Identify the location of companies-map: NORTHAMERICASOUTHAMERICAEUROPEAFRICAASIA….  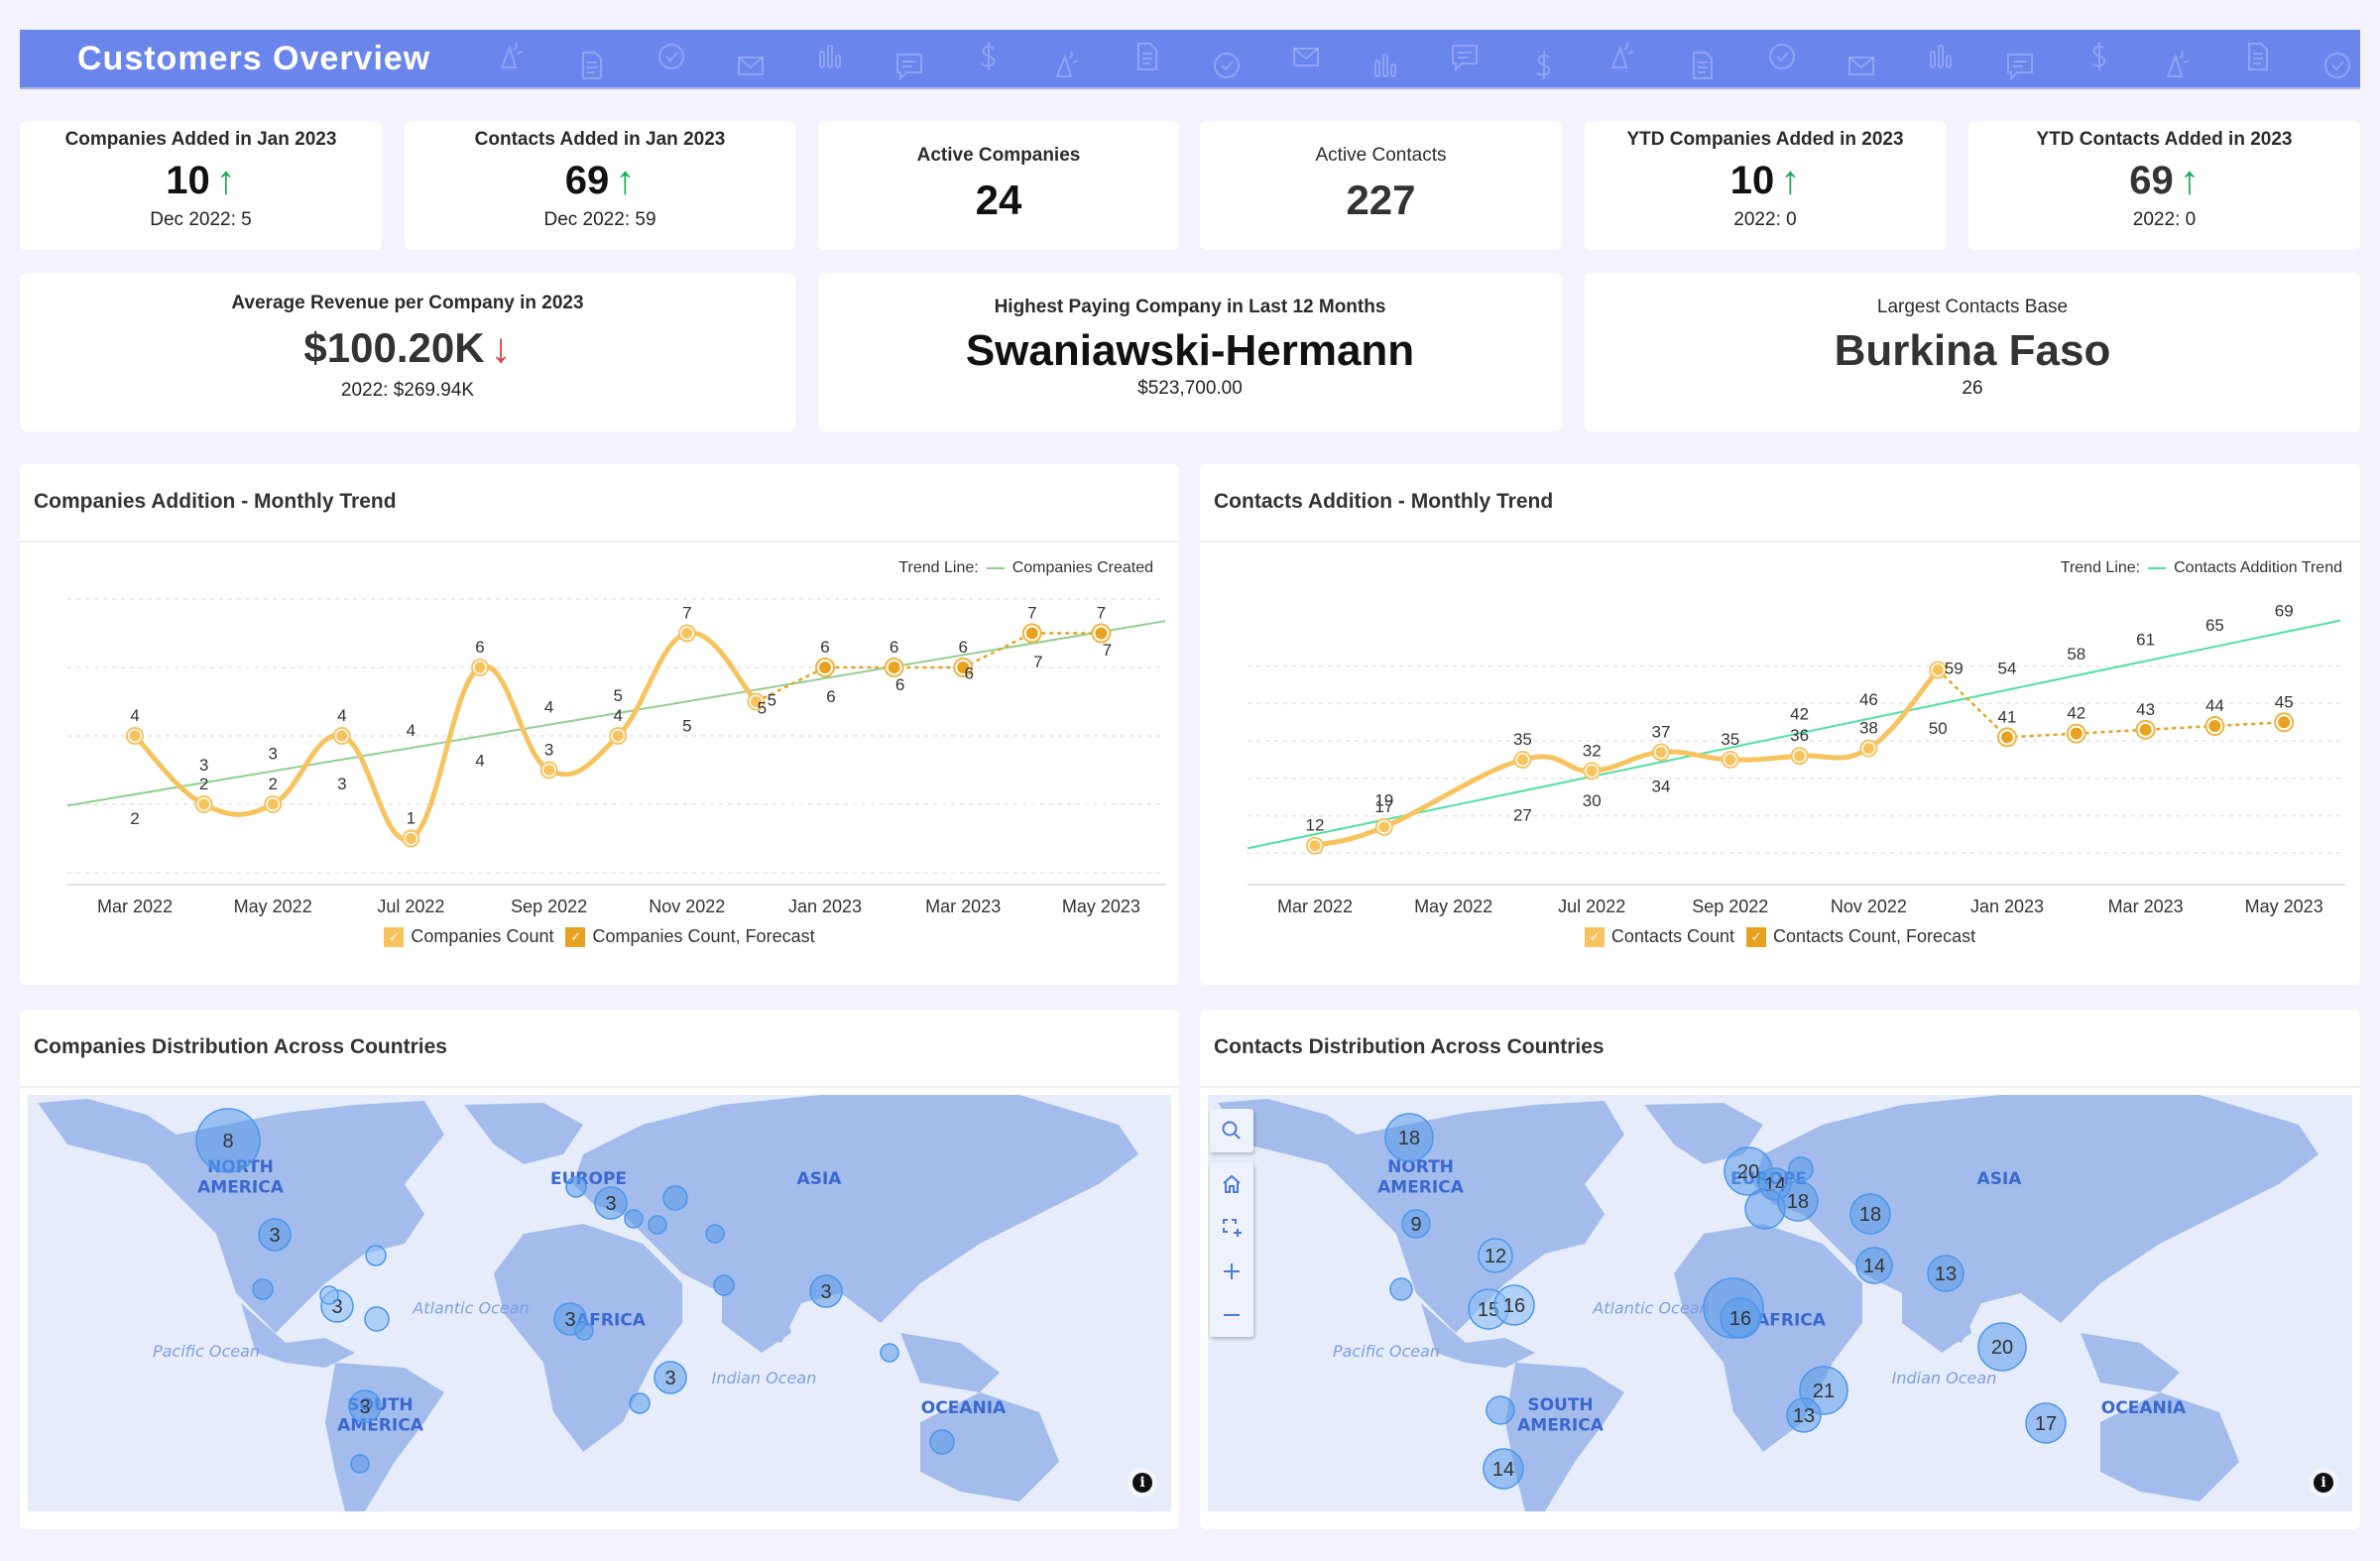
(599, 1303).